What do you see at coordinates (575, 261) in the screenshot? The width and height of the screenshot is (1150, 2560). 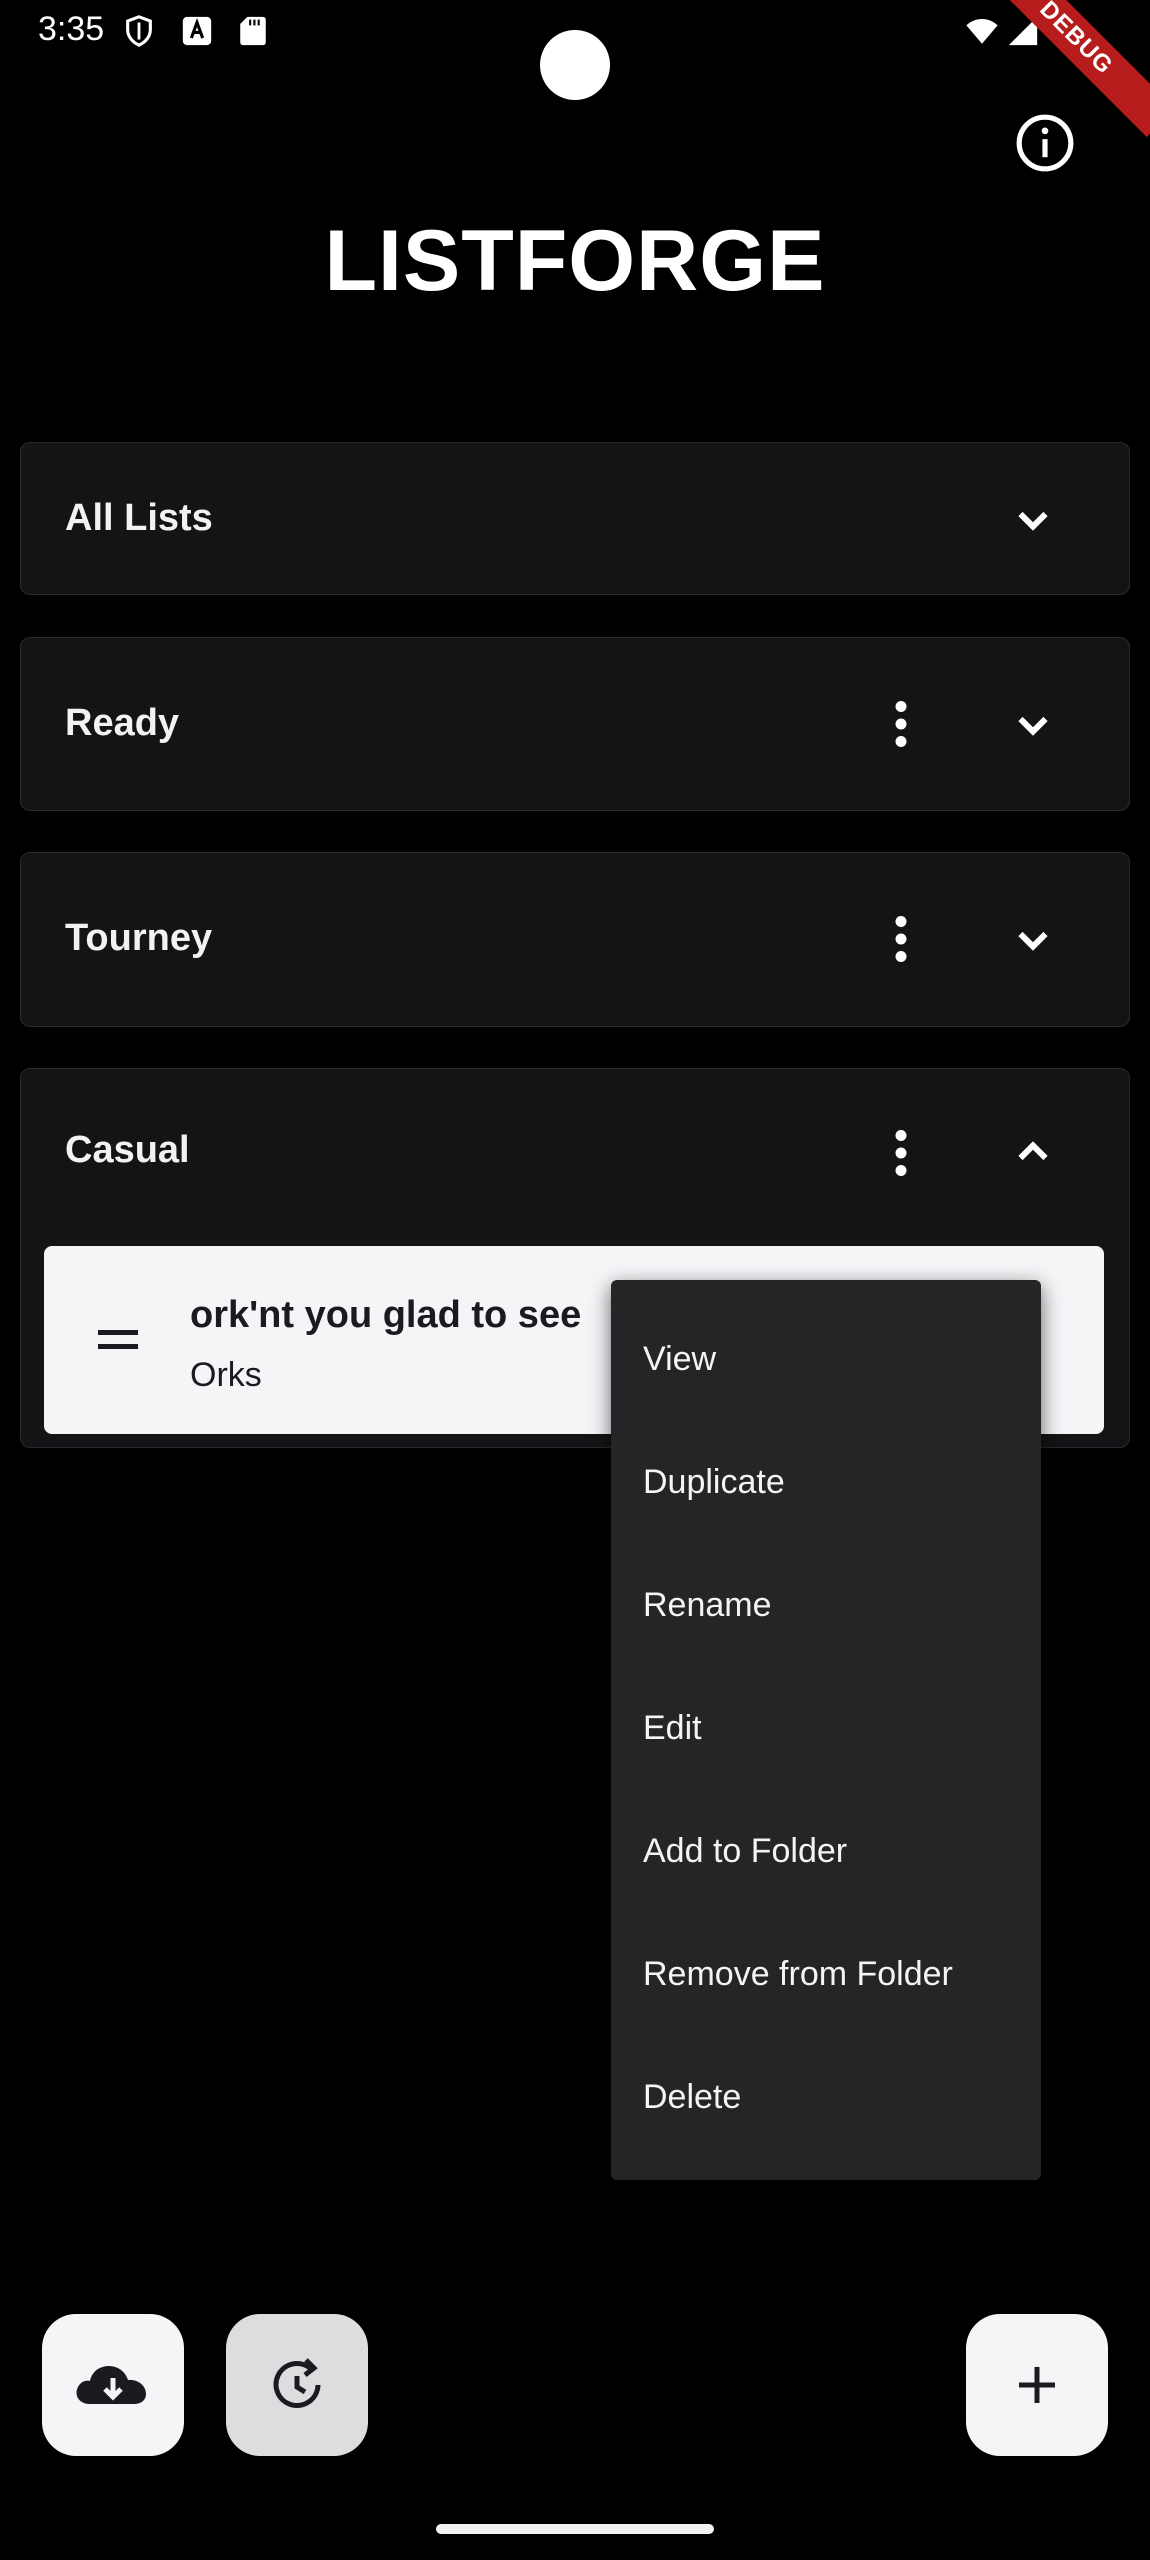 I see `page-title: LISTFORGE` at bounding box center [575, 261].